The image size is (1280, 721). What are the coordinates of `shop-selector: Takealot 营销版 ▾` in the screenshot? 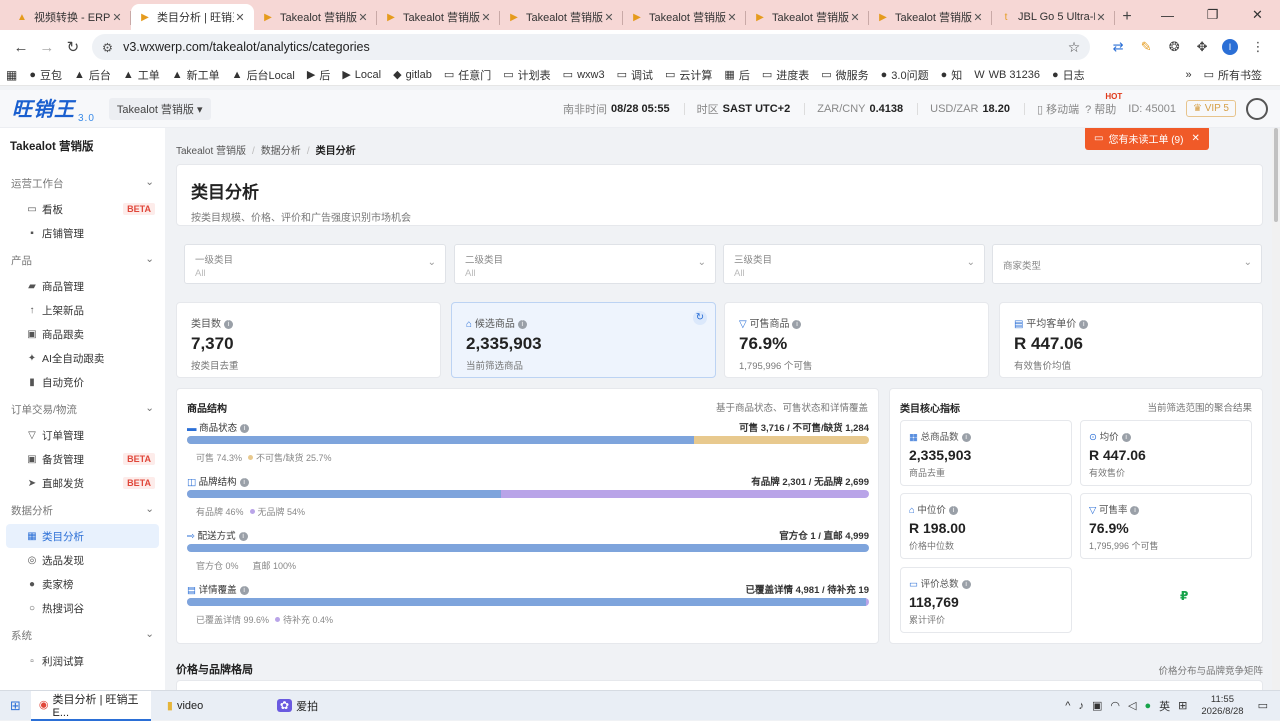 It's located at (159, 108).